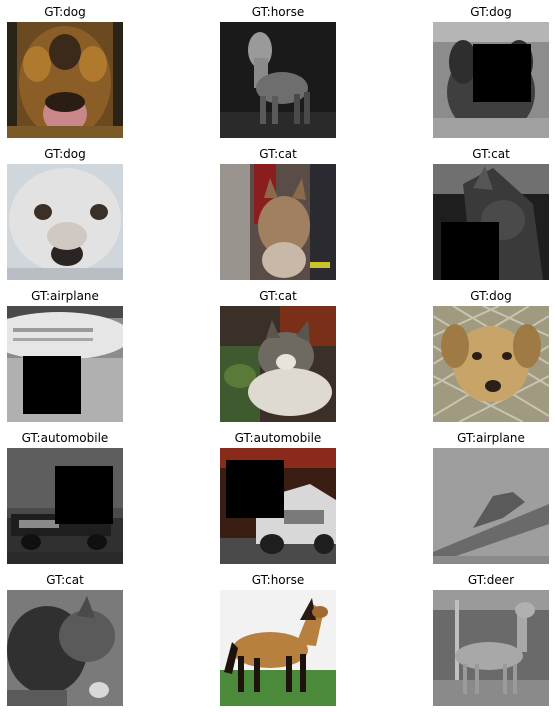 The height and width of the screenshot is (712, 555). Describe the element at coordinates (491, 648) in the screenshot. I see `deer-image` at that location.